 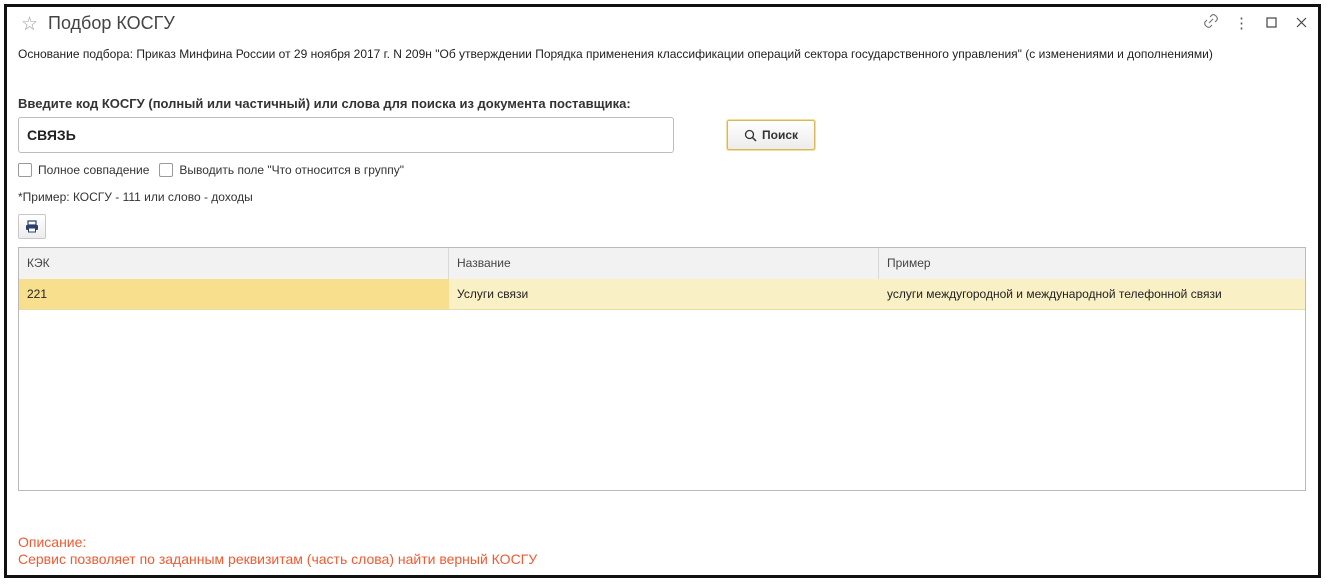 I want to click on column-header-name: Название, so click(x=664, y=263).